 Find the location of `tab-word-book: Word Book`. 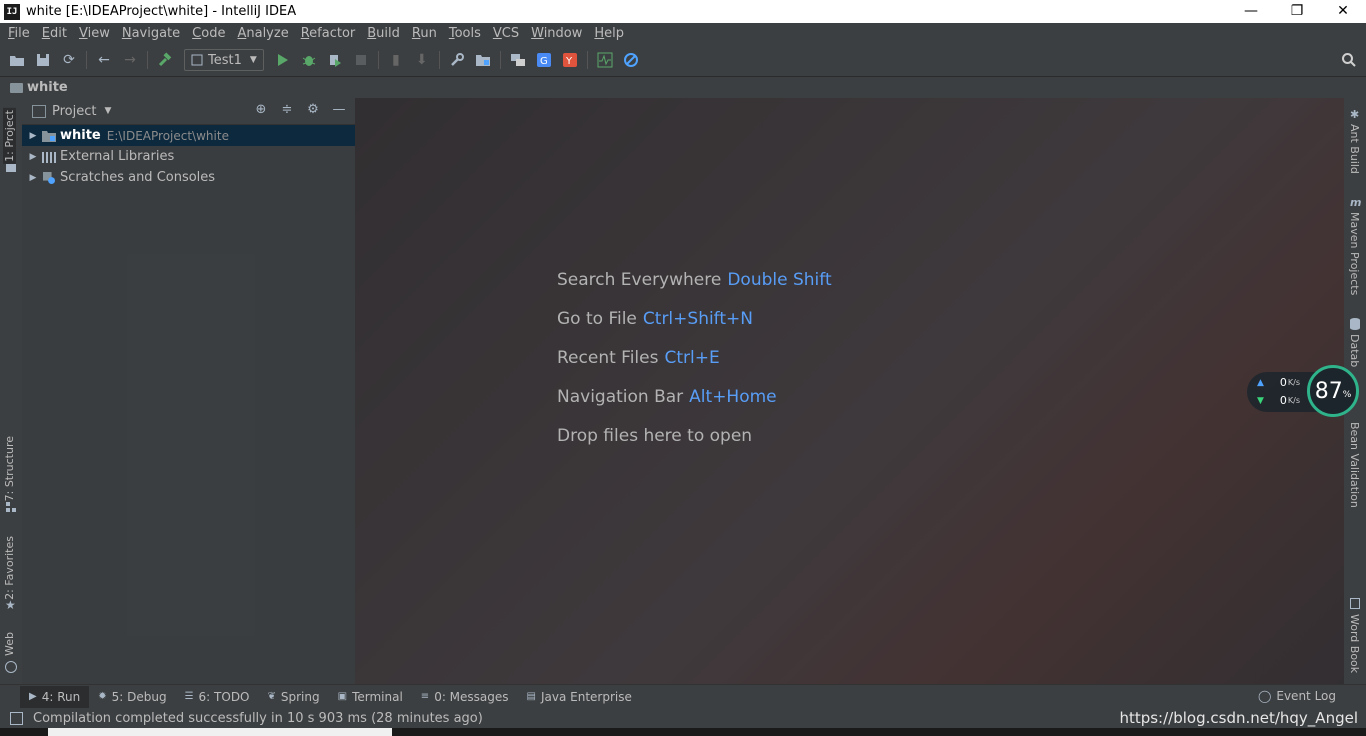

tab-word-book: Word Book is located at coordinates (1354, 643).